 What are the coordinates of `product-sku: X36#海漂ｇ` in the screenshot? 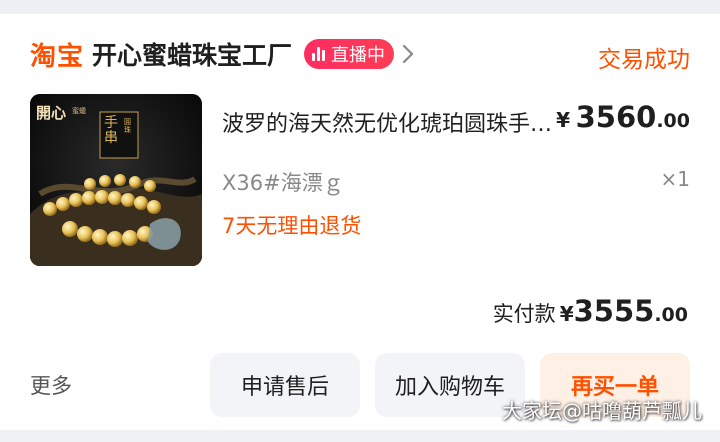 It's located at (283, 183).